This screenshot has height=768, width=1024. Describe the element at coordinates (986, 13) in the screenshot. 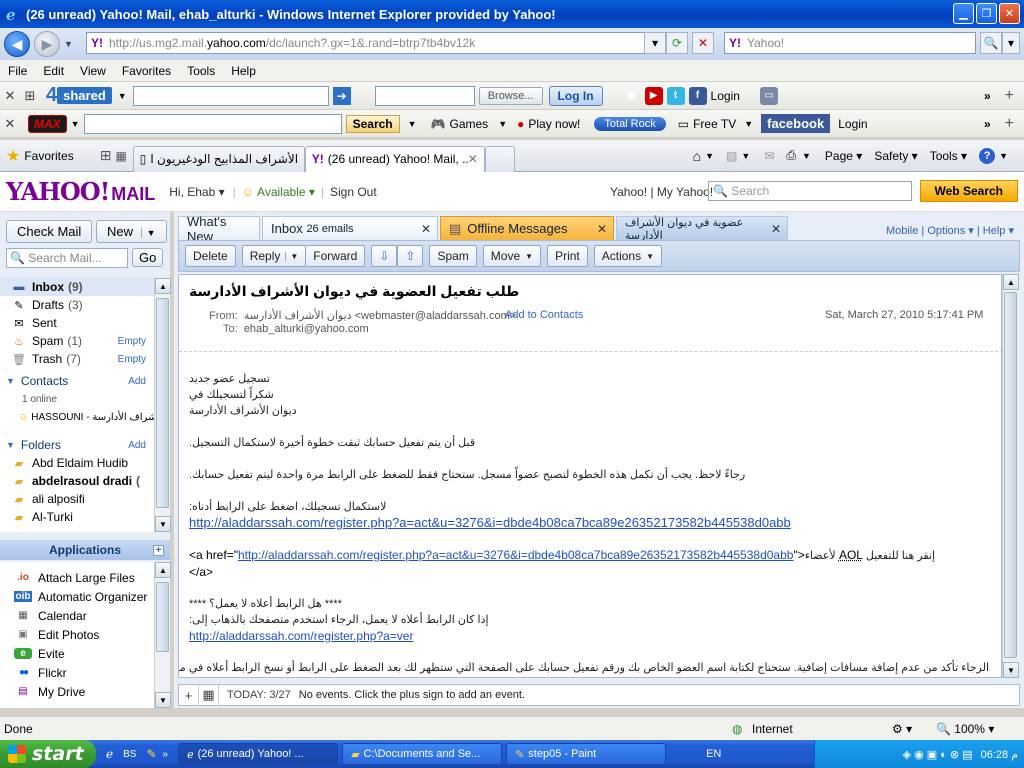

I see `restore-button: ❐` at that location.